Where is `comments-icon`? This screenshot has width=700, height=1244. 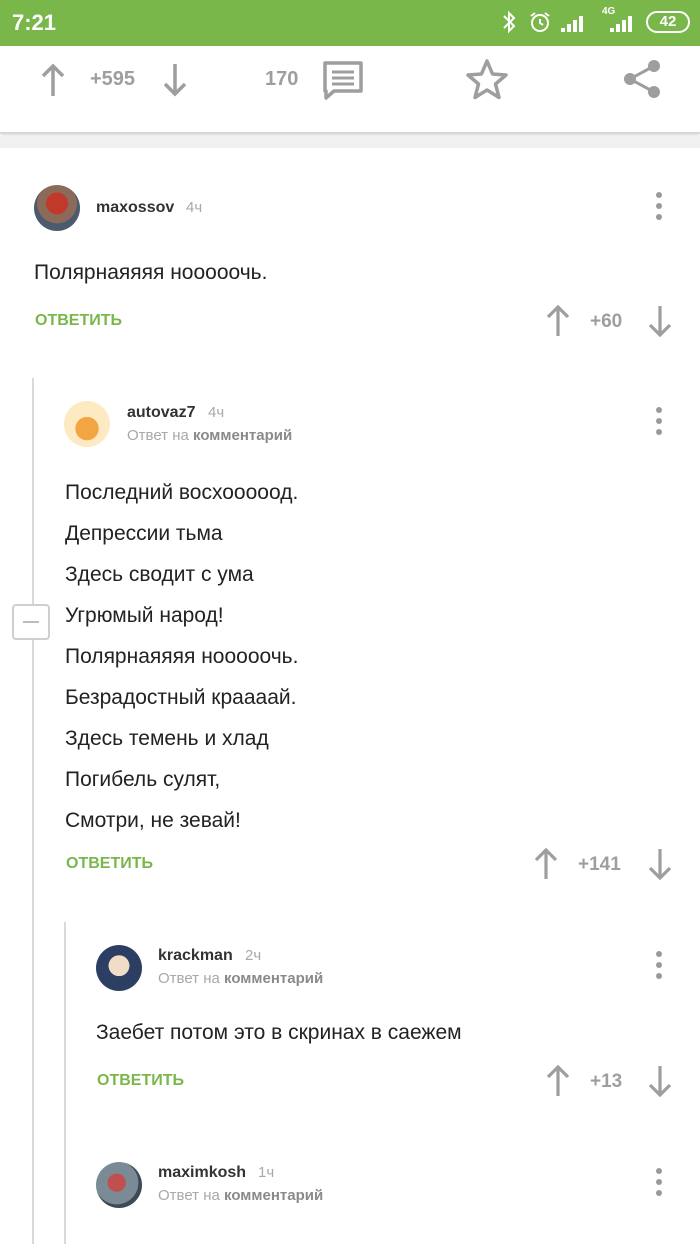
comments-icon is located at coordinates (343, 82).